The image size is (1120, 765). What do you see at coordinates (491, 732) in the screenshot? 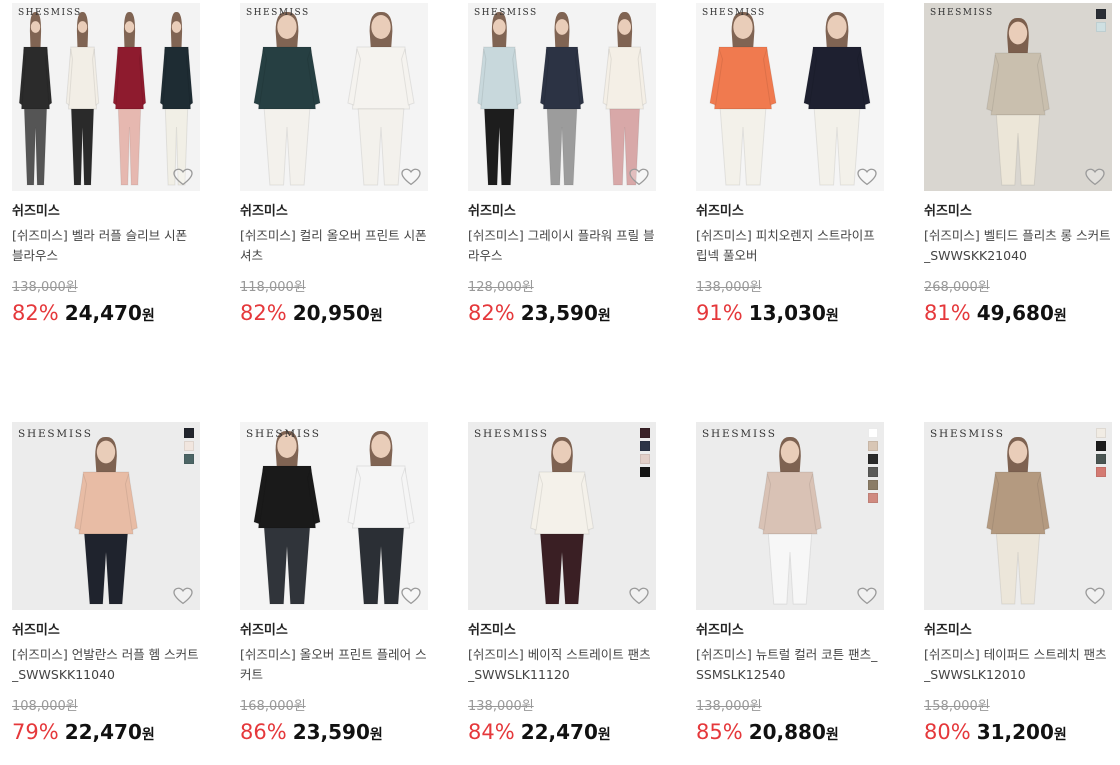
I see `discount-rate: 84%` at bounding box center [491, 732].